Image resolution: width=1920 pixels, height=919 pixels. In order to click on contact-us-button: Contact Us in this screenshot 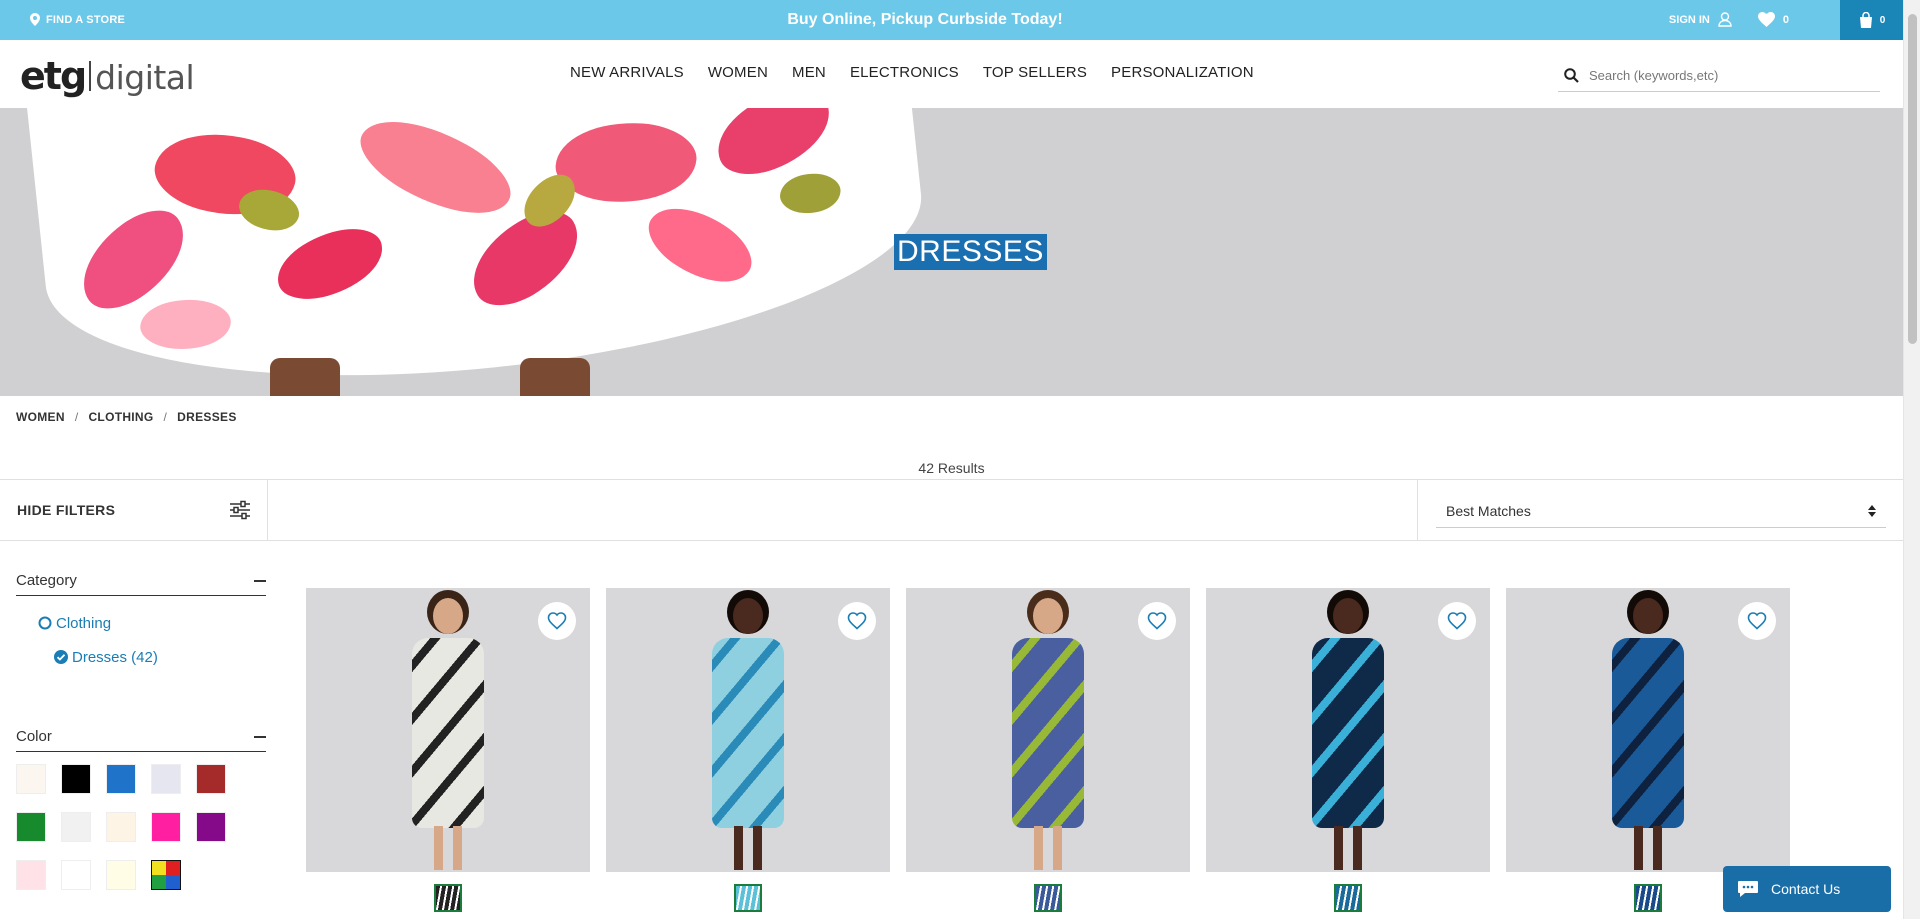, I will do `click(1807, 889)`.